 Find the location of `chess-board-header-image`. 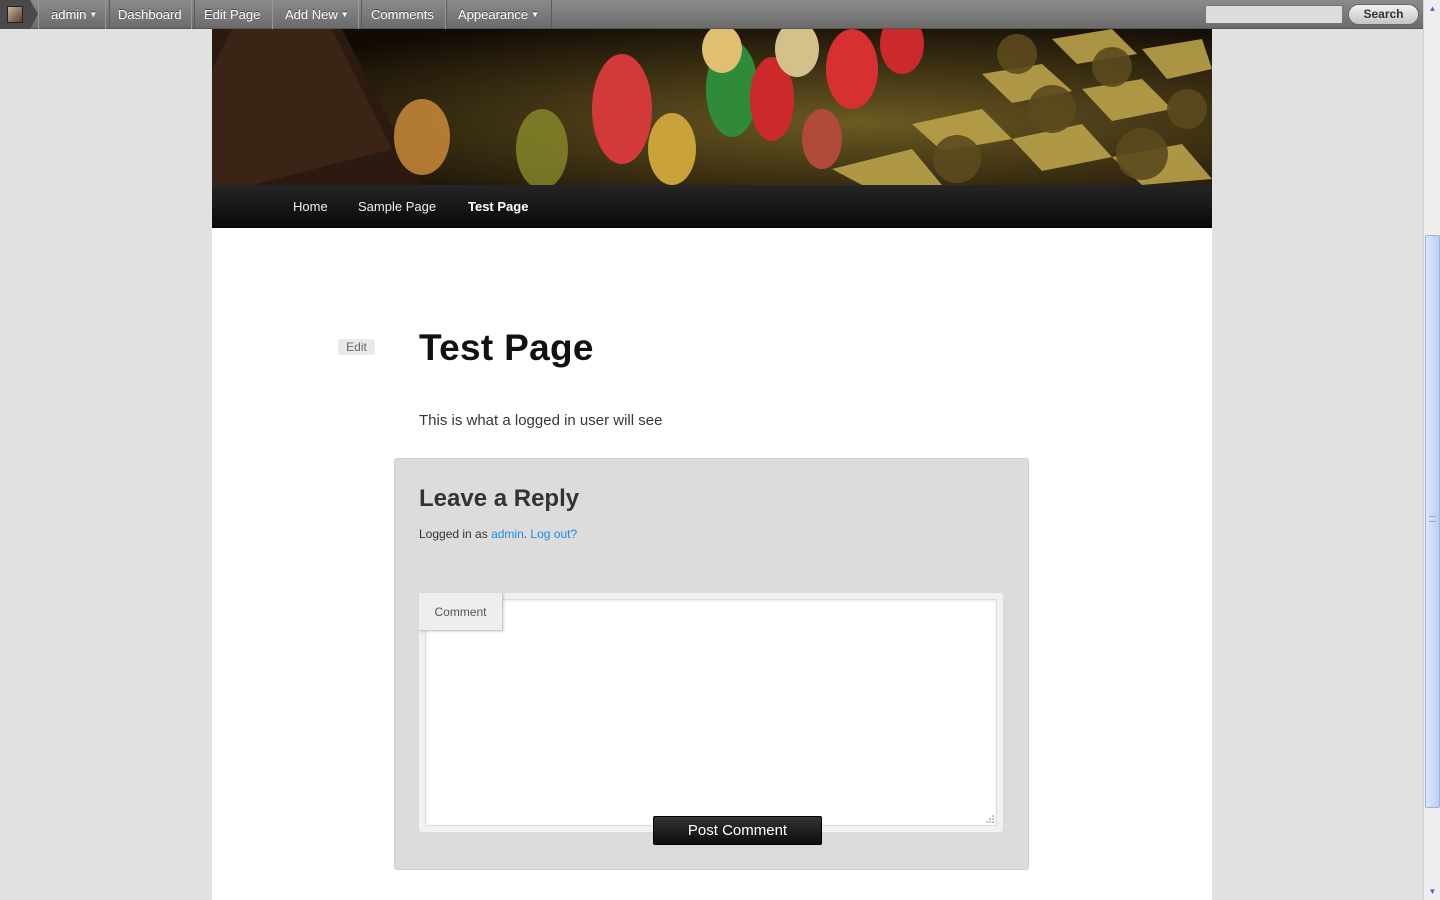

chess-board-header-image is located at coordinates (712, 107).